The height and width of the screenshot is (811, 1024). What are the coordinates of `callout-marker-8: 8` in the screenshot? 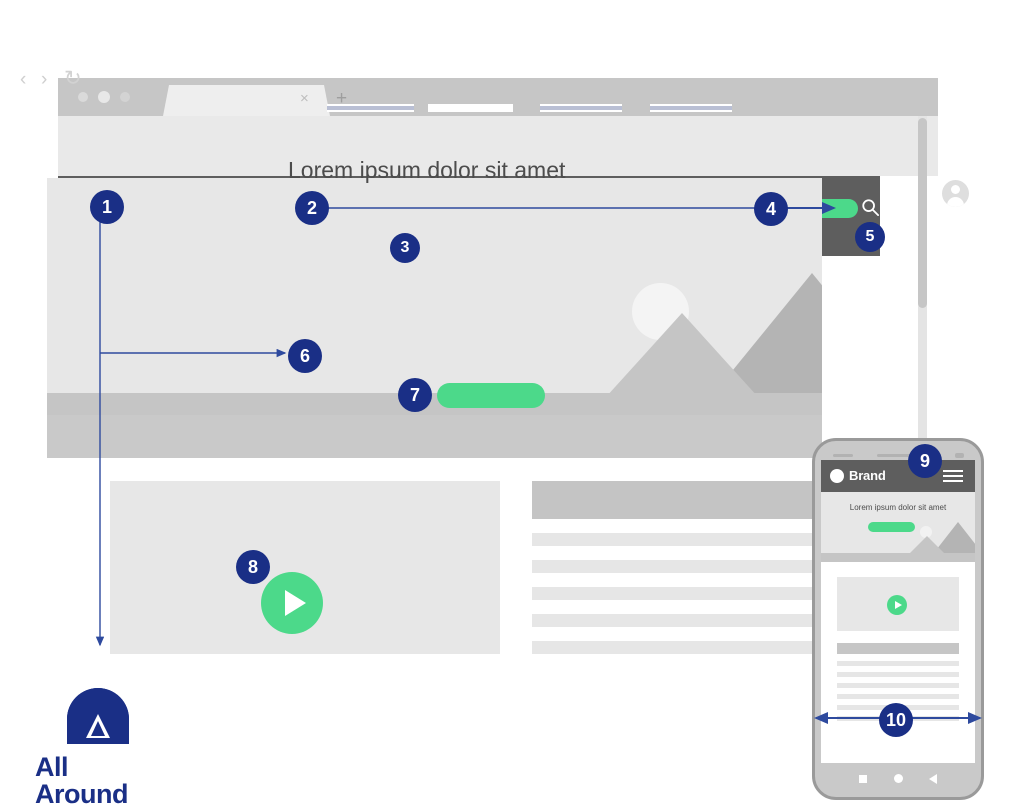 It's located at (253, 567).